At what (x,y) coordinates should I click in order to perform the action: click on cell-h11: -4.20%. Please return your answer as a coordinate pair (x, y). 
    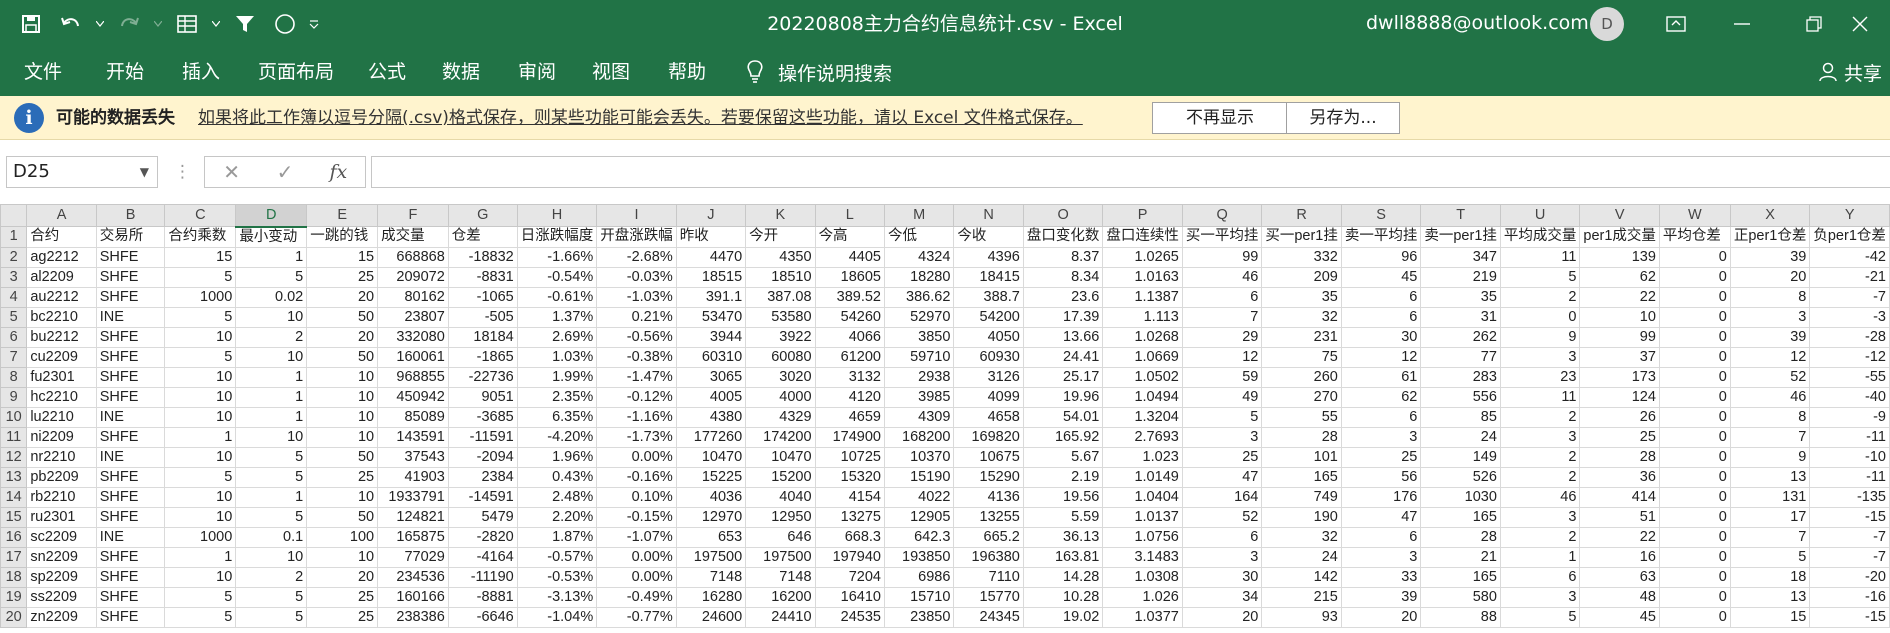
    Looking at the image, I should click on (557, 437).